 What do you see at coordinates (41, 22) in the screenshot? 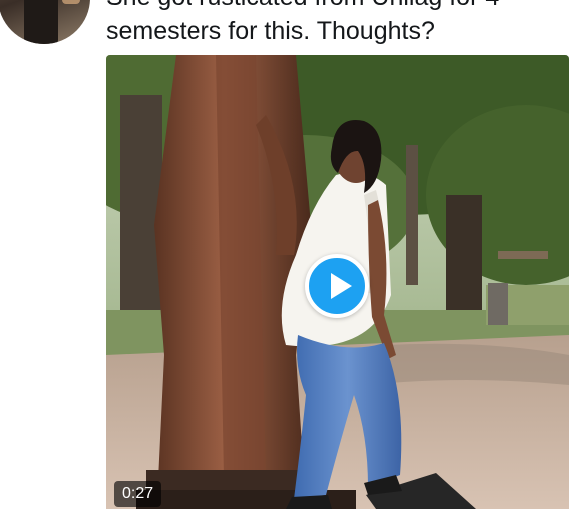
I see `avatar-figure` at bounding box center [41, 22].